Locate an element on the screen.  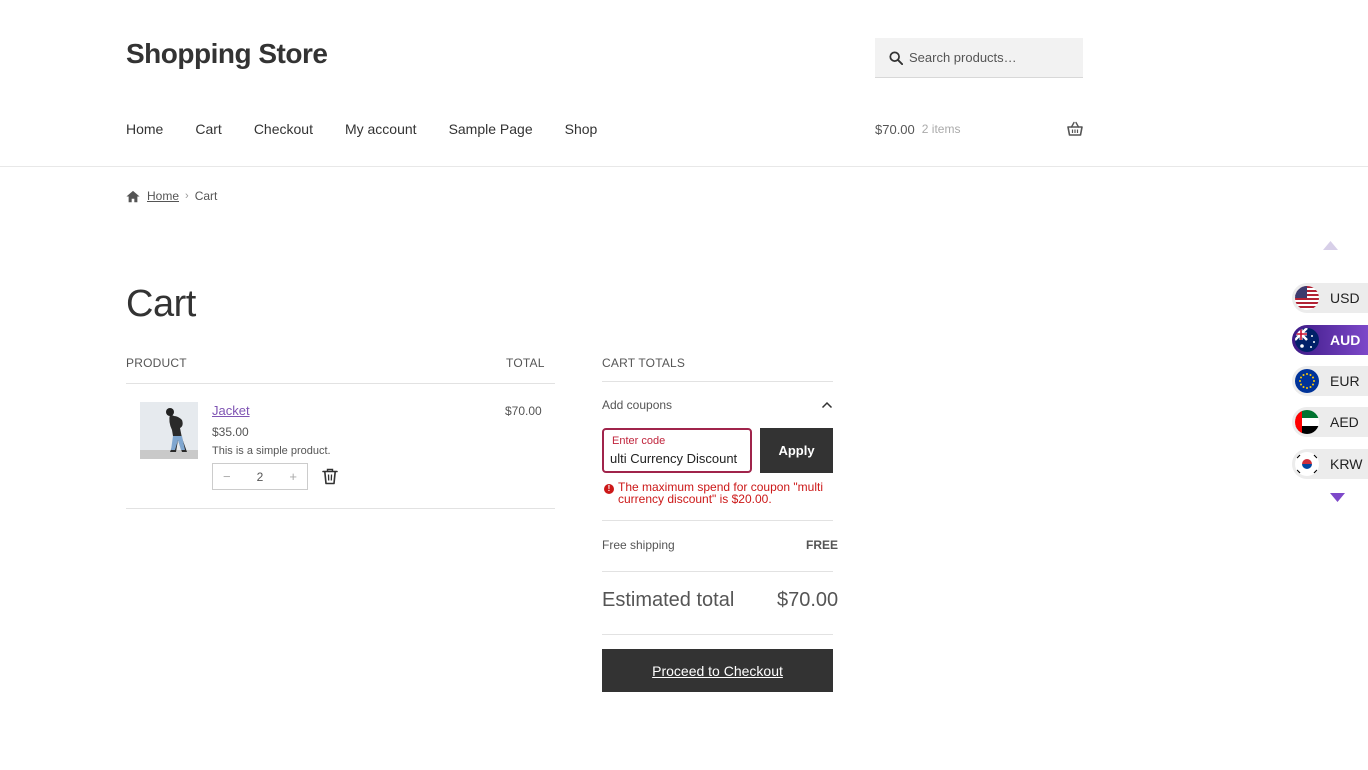
basket-icon is located at coordinates (1075, 128).